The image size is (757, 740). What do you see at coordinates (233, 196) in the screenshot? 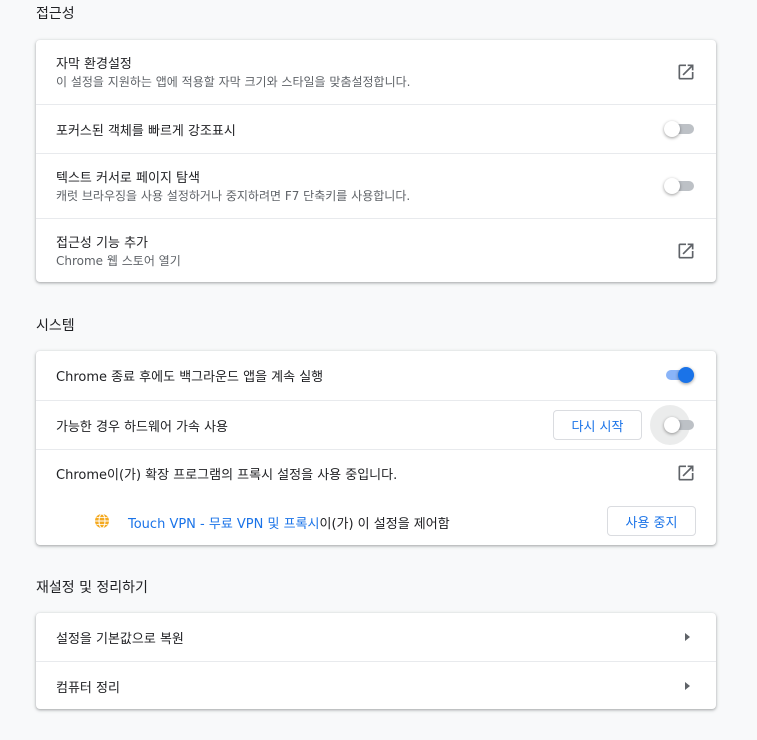
I see `caret-browsing-desc: 캐럿 브라우징을 사용 설정하거나 중지하려면 F7 단축키를 사용합니다.` at bounding box center [233, 196].